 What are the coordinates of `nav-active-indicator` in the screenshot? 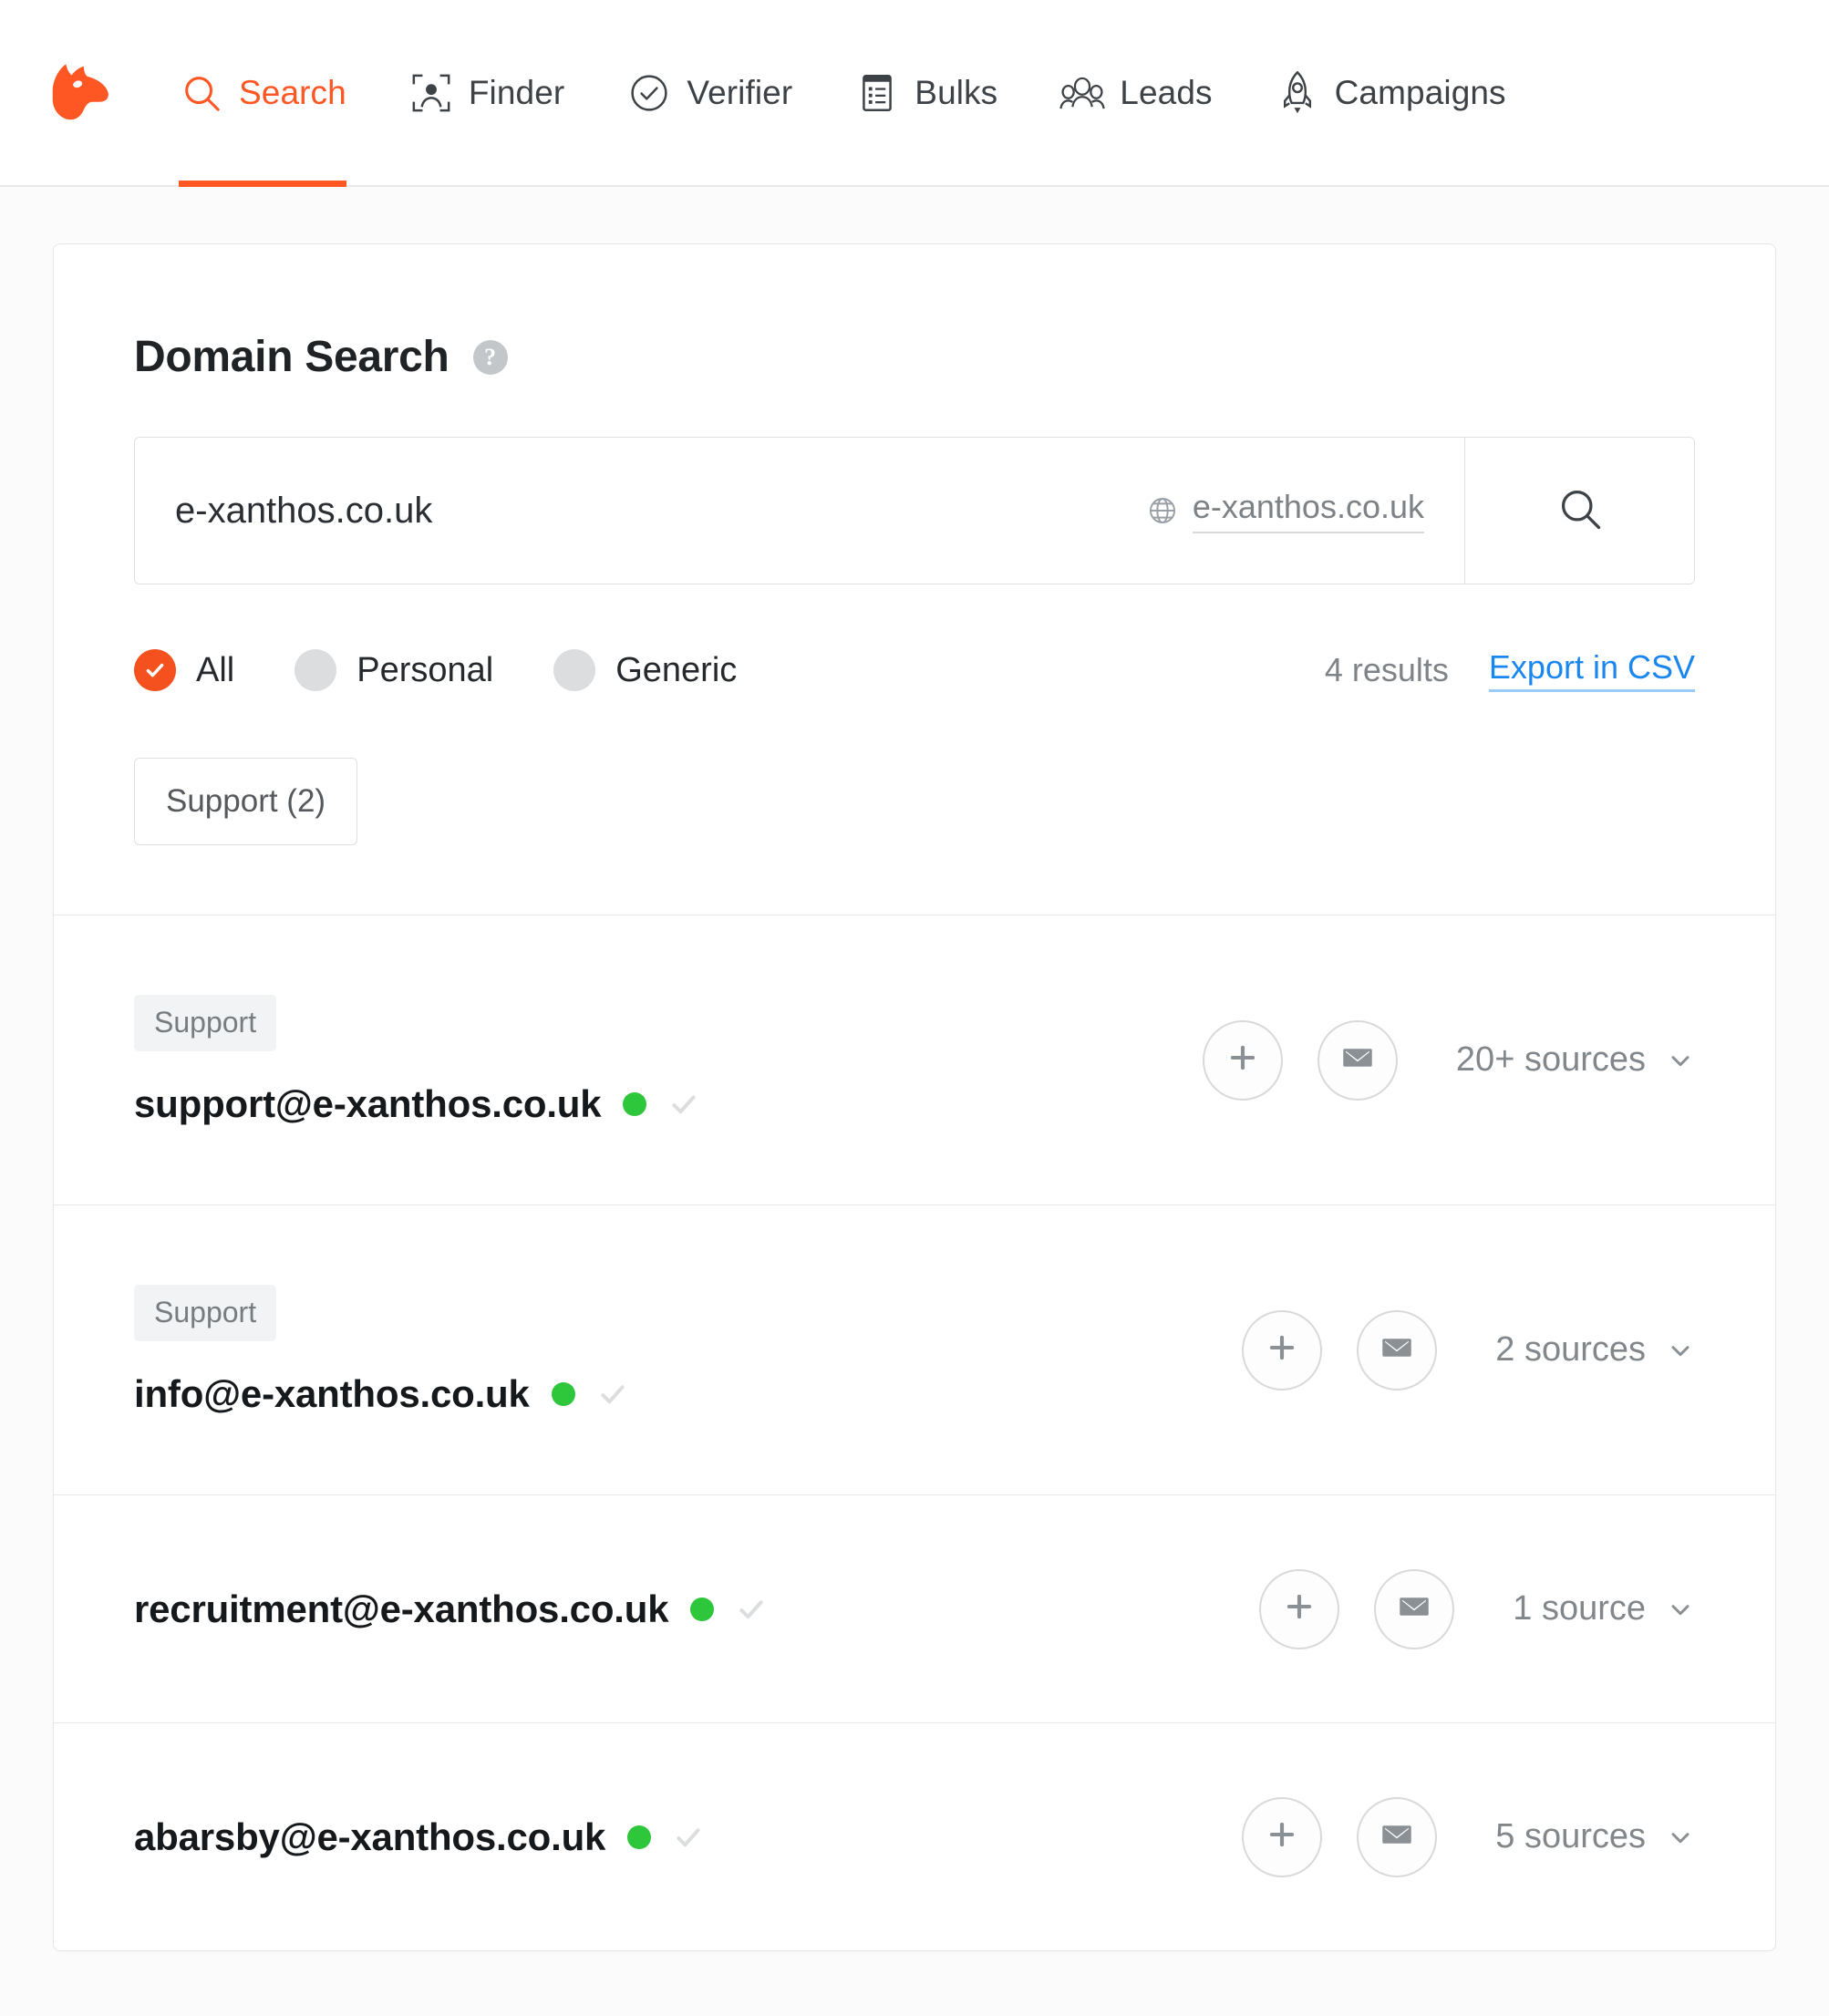 It's located at (262, 184).